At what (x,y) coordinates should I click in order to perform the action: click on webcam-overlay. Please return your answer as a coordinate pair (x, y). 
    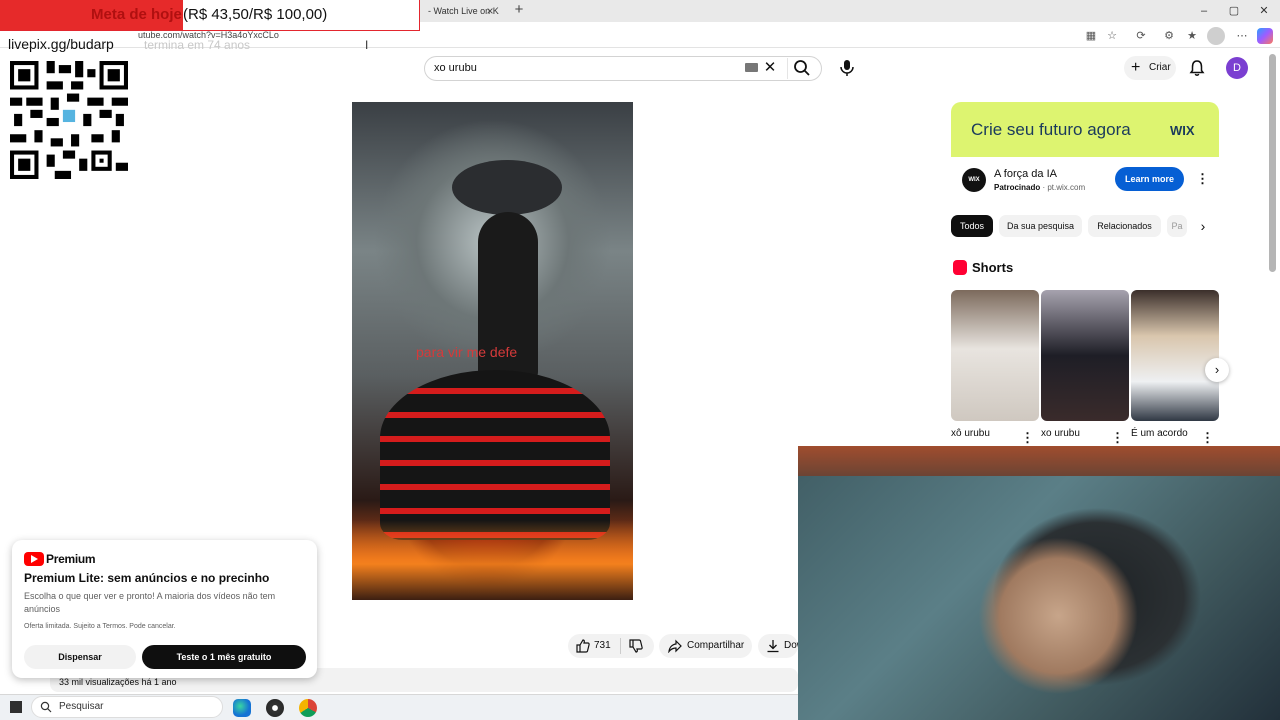
    Looking at the image, I should click on (1039, 583).